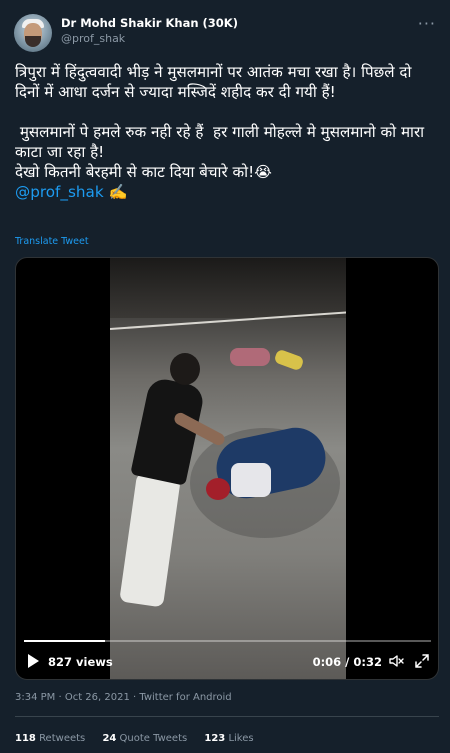 This screenshot has width=450, height=753. I want to click on more-dots-icon: ···, so click(427, 23).